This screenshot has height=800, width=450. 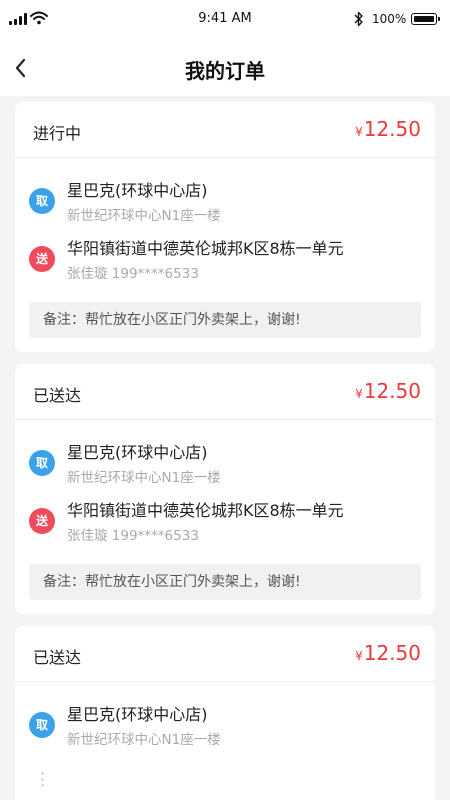 What do you see at coordinates (57, 133) in the screenshot?
I see `order-status: 进行中` at bounding box center [57, 133].